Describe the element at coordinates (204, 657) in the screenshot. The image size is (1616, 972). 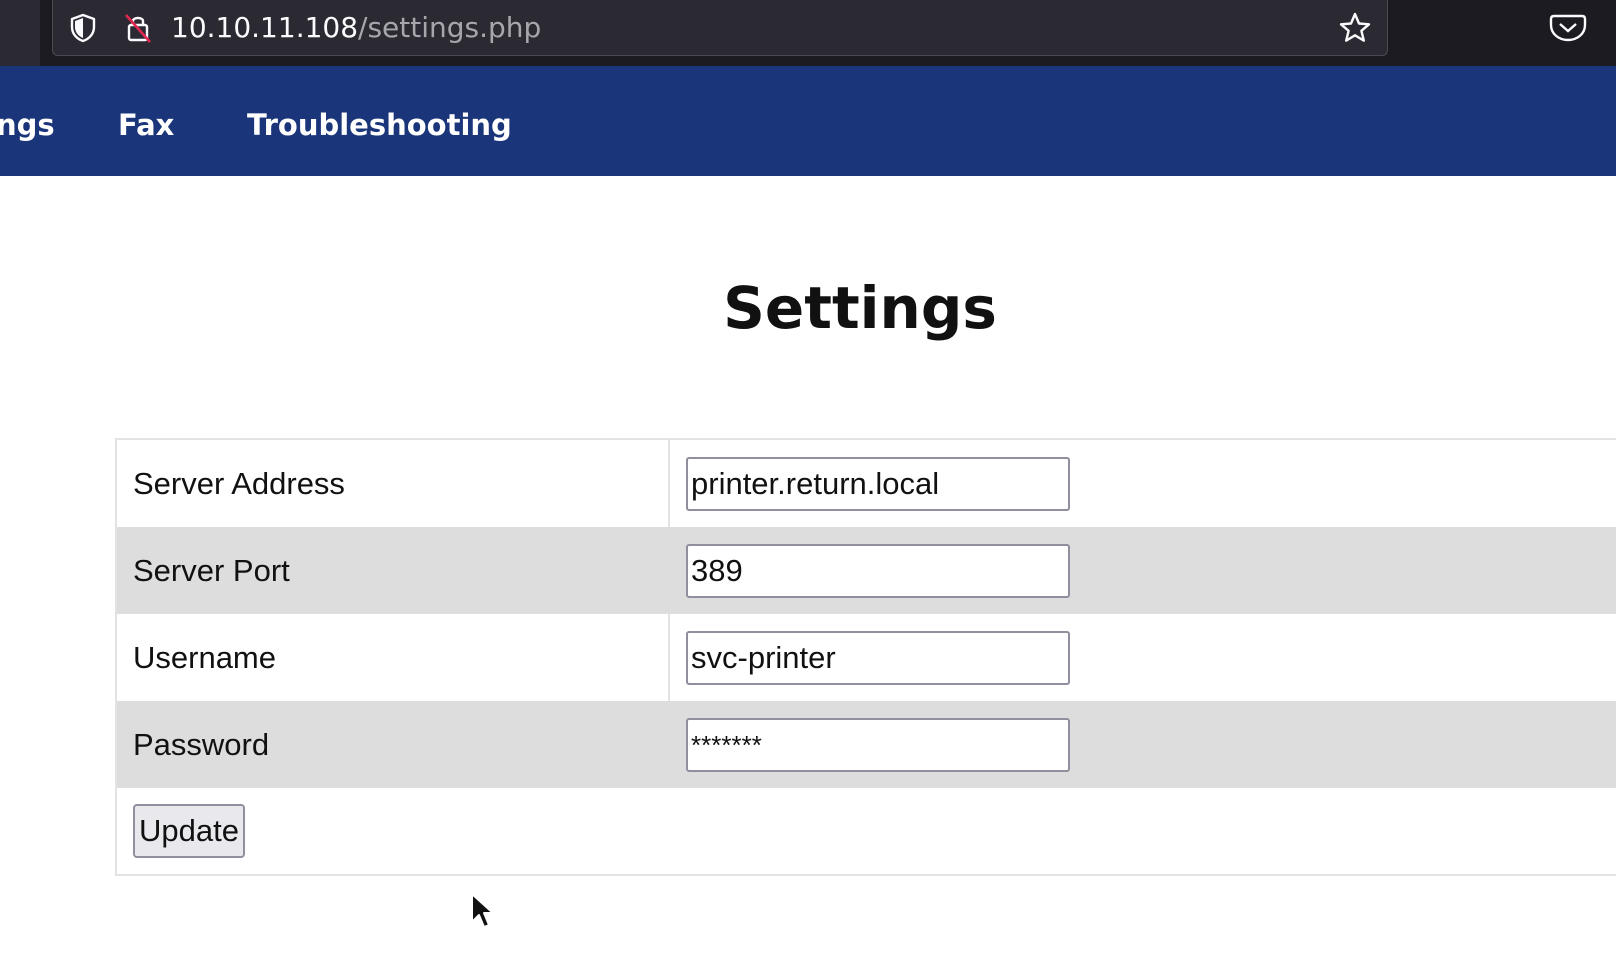
I see `username-label: Username` at that location.